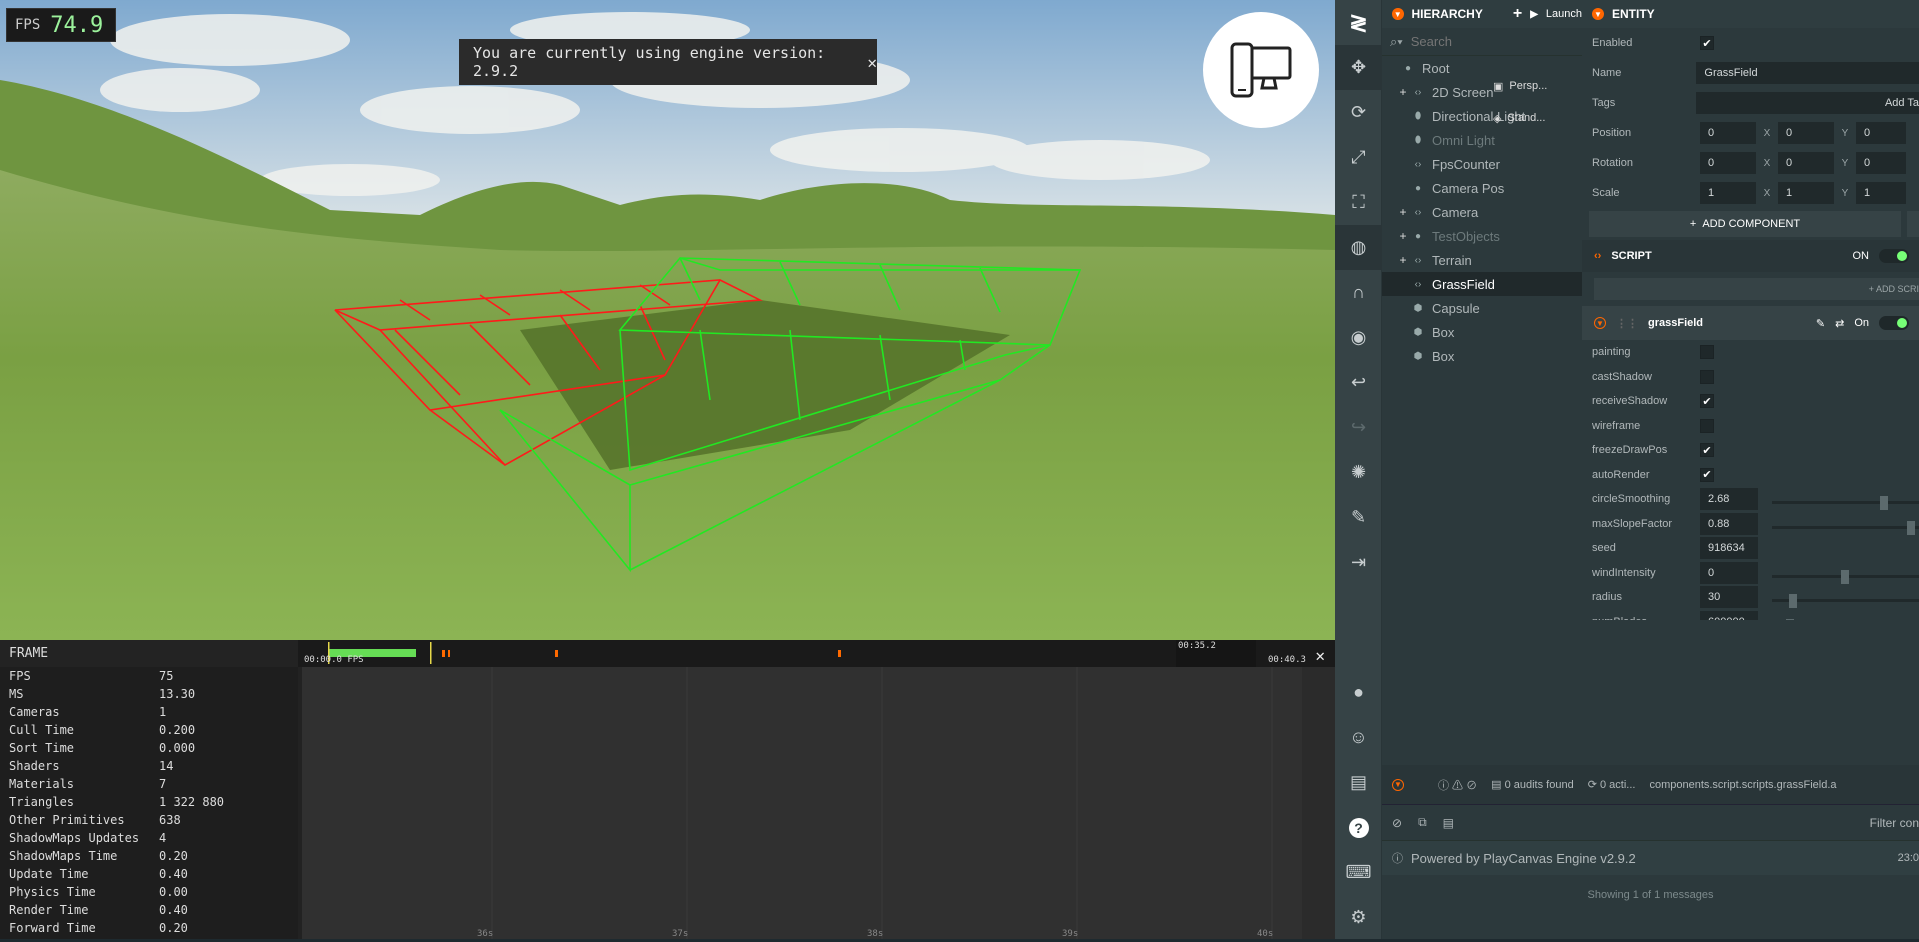  Describe the element at coordinates (1564, 14) in the screenshot. I see `launch-button: Launch` at that location.